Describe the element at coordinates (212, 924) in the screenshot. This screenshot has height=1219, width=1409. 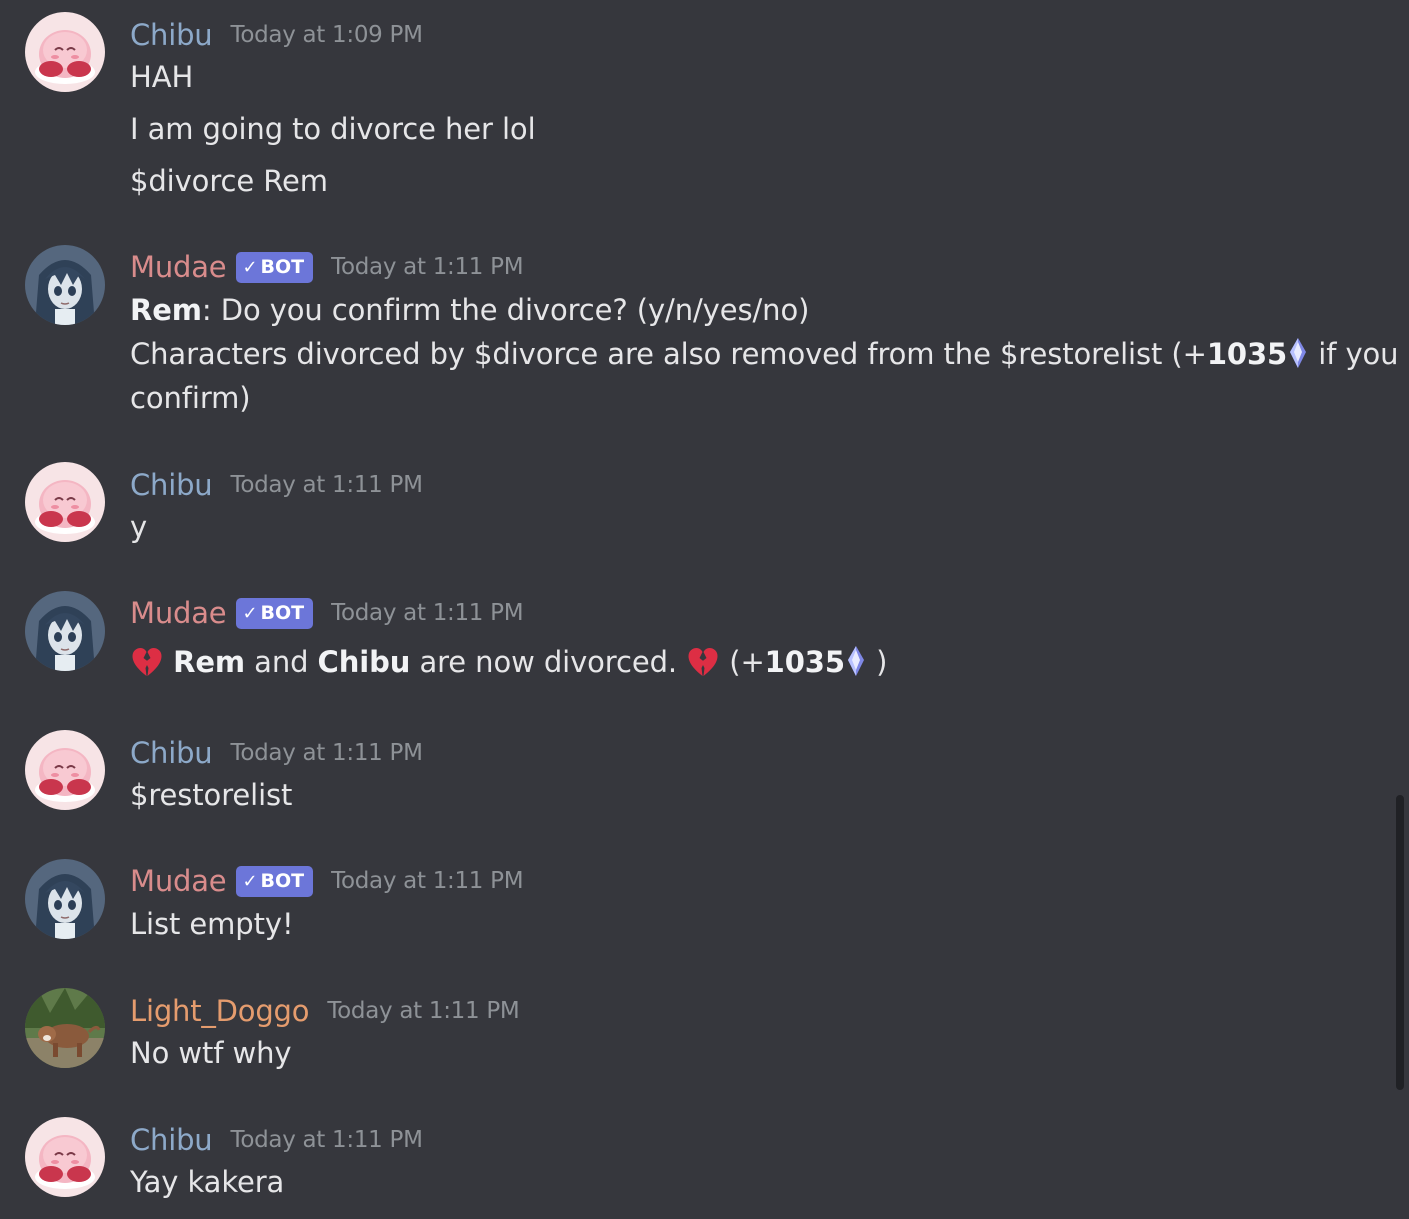
I see `message-text: List empty!` at that location.